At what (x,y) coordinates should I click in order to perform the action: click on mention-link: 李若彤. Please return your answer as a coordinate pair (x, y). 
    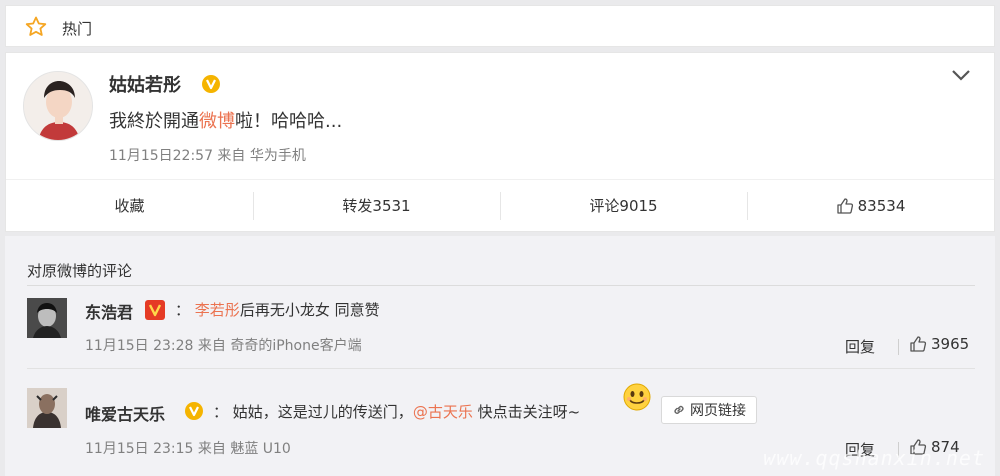
    Looking at the image, I should click on (217, 310).